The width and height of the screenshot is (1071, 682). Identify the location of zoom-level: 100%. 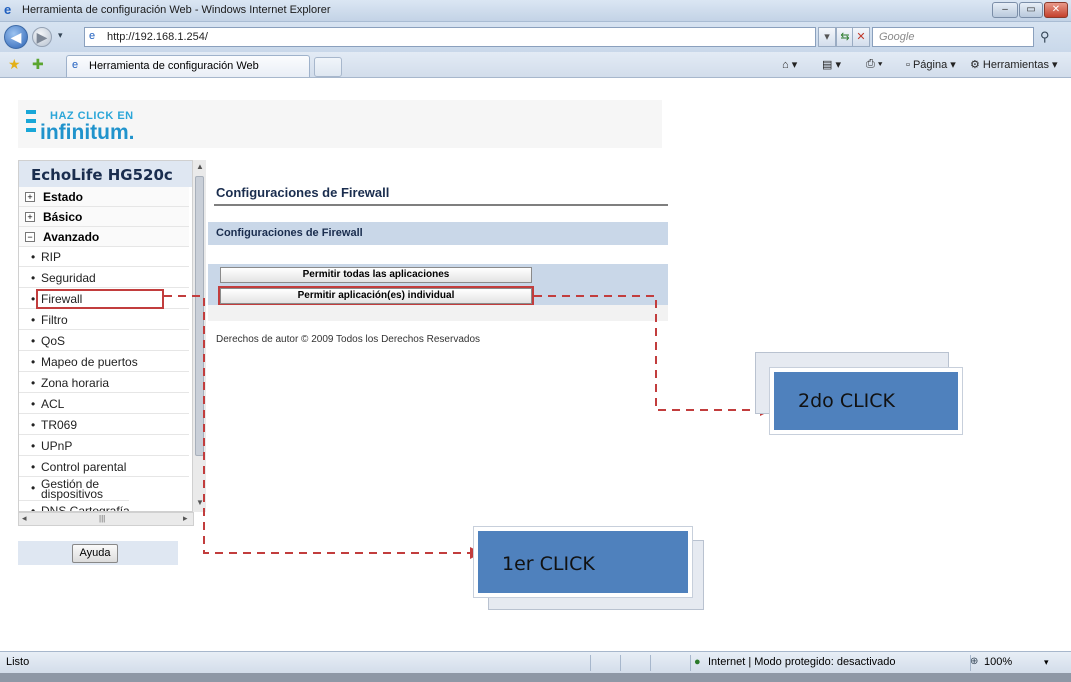
(998, 662).